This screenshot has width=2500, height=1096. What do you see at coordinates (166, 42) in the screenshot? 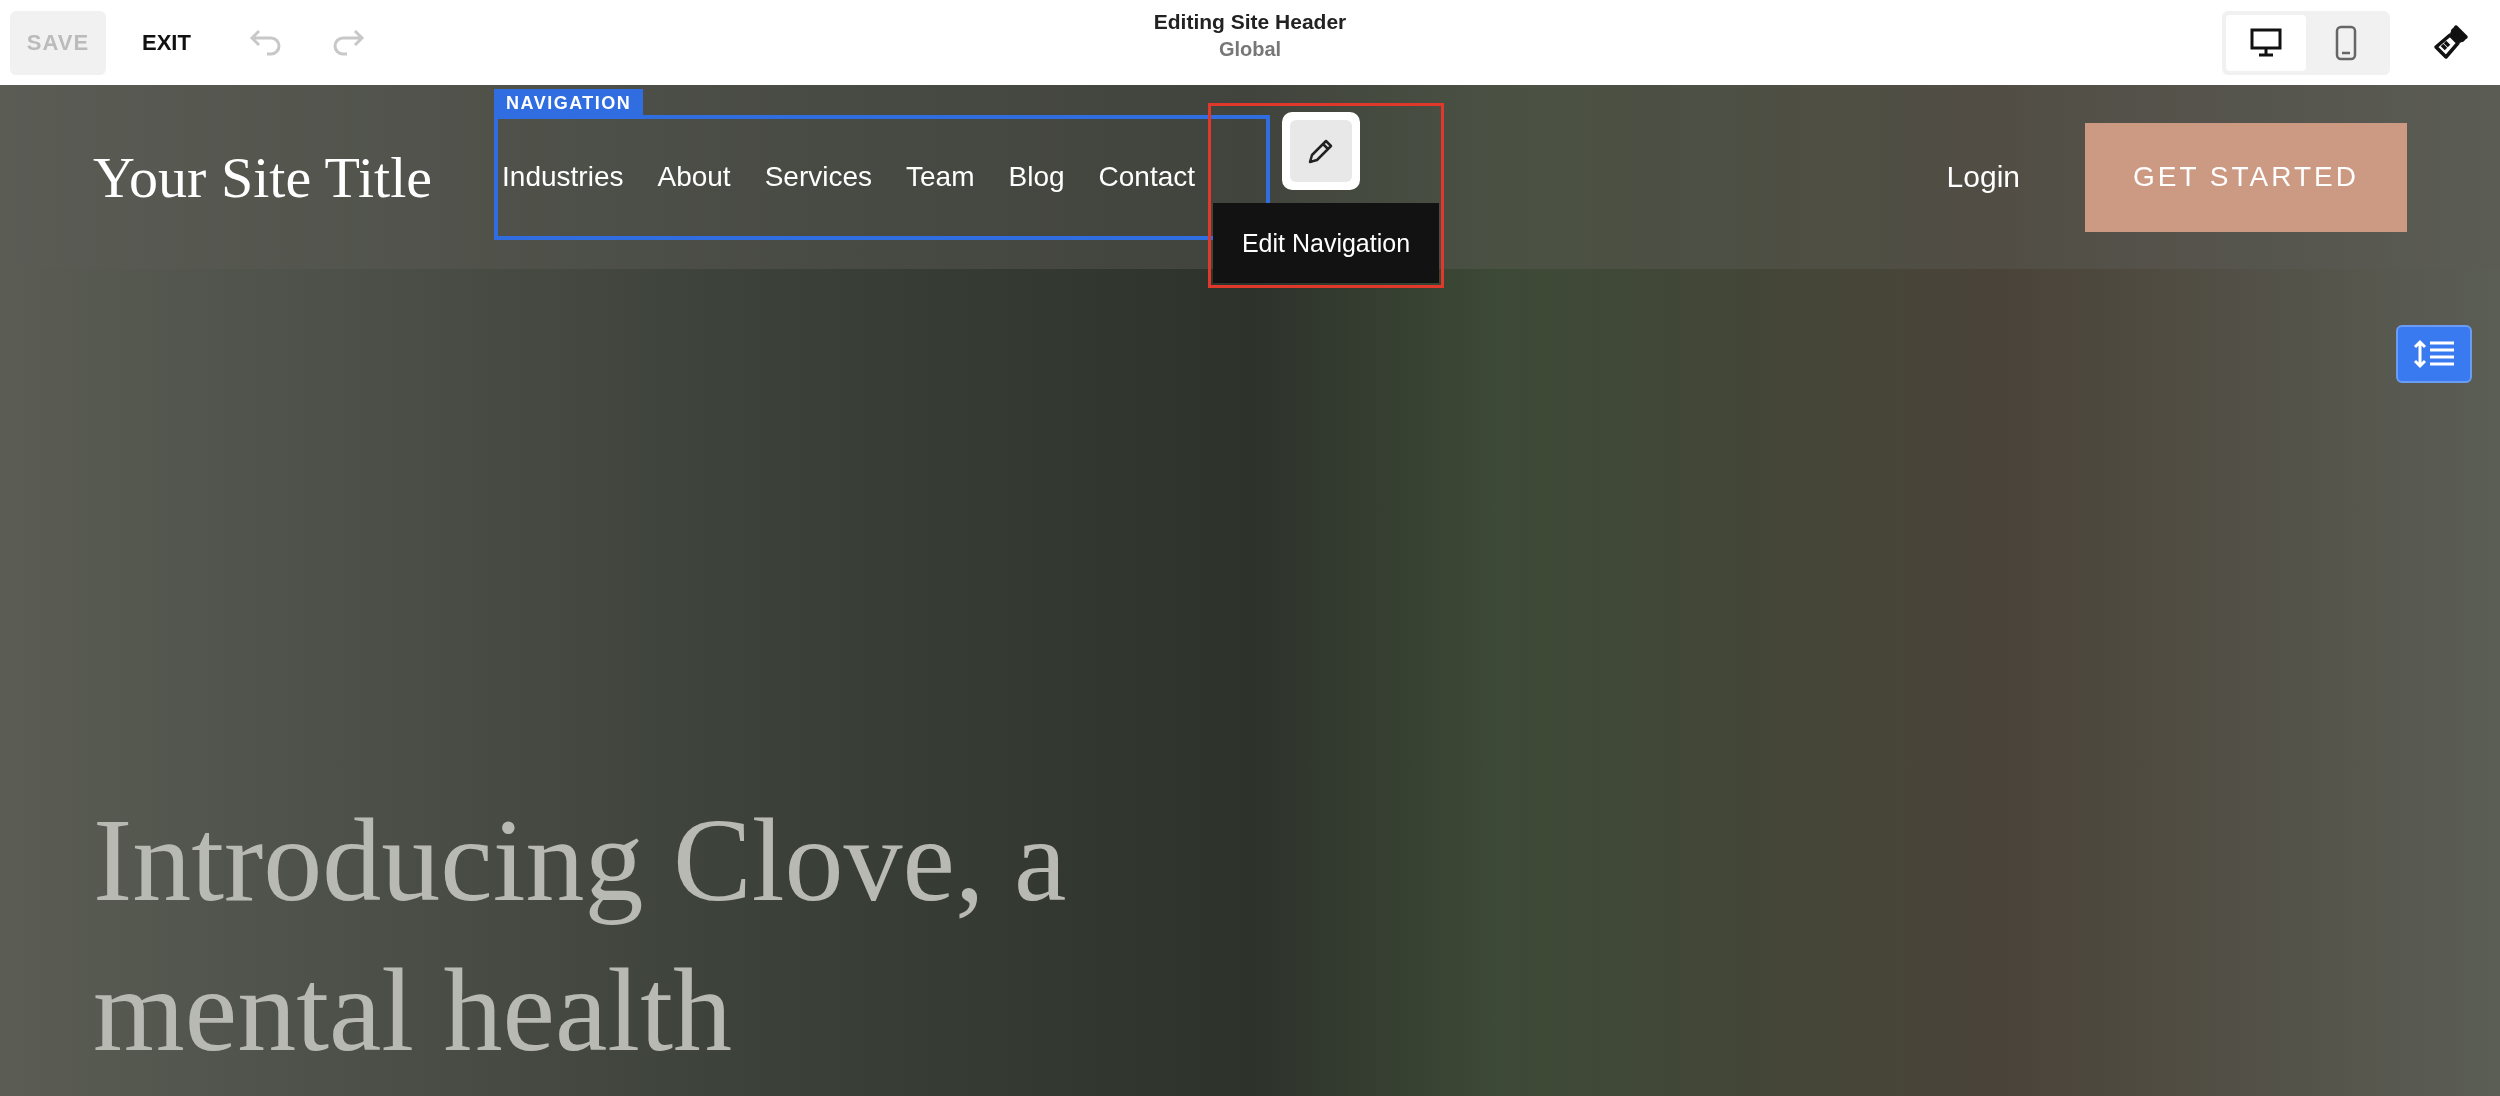
I see `exit-button: EXIT` at bounding box center [166, 42].